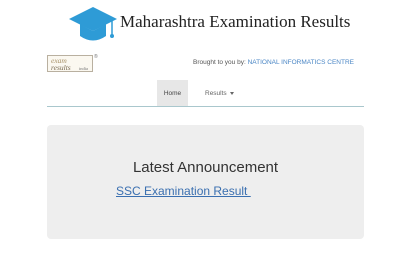  What do you see at coordinates (96, 57) in the screenshot?
I see `registered-mark: ®` at bounding box center [96, 57].